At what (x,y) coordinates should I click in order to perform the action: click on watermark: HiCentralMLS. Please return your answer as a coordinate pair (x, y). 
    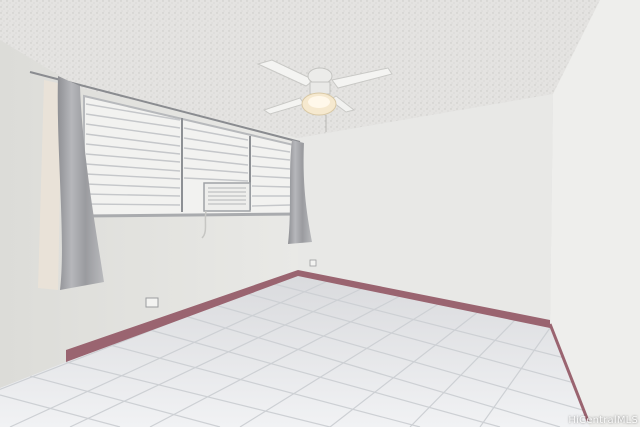
    Looking at the image, I should click on (603, 420).